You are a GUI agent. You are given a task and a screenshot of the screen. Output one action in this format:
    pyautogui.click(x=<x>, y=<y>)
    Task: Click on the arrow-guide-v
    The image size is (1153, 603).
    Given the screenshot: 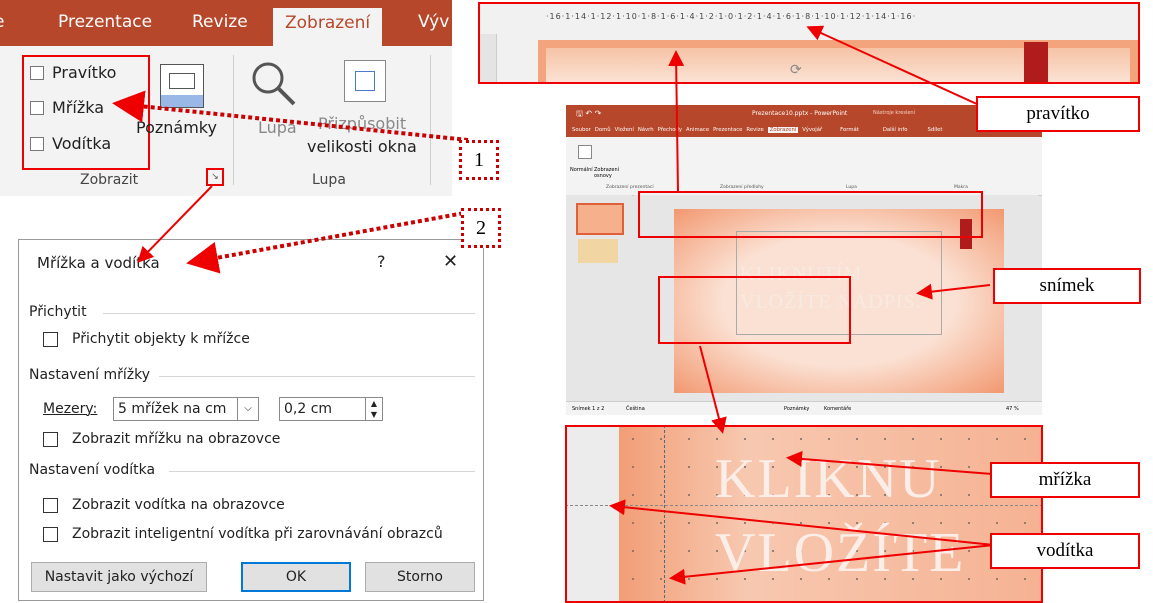 What is the action you would take?
    pyautogui.click(x=832, y=564)
    